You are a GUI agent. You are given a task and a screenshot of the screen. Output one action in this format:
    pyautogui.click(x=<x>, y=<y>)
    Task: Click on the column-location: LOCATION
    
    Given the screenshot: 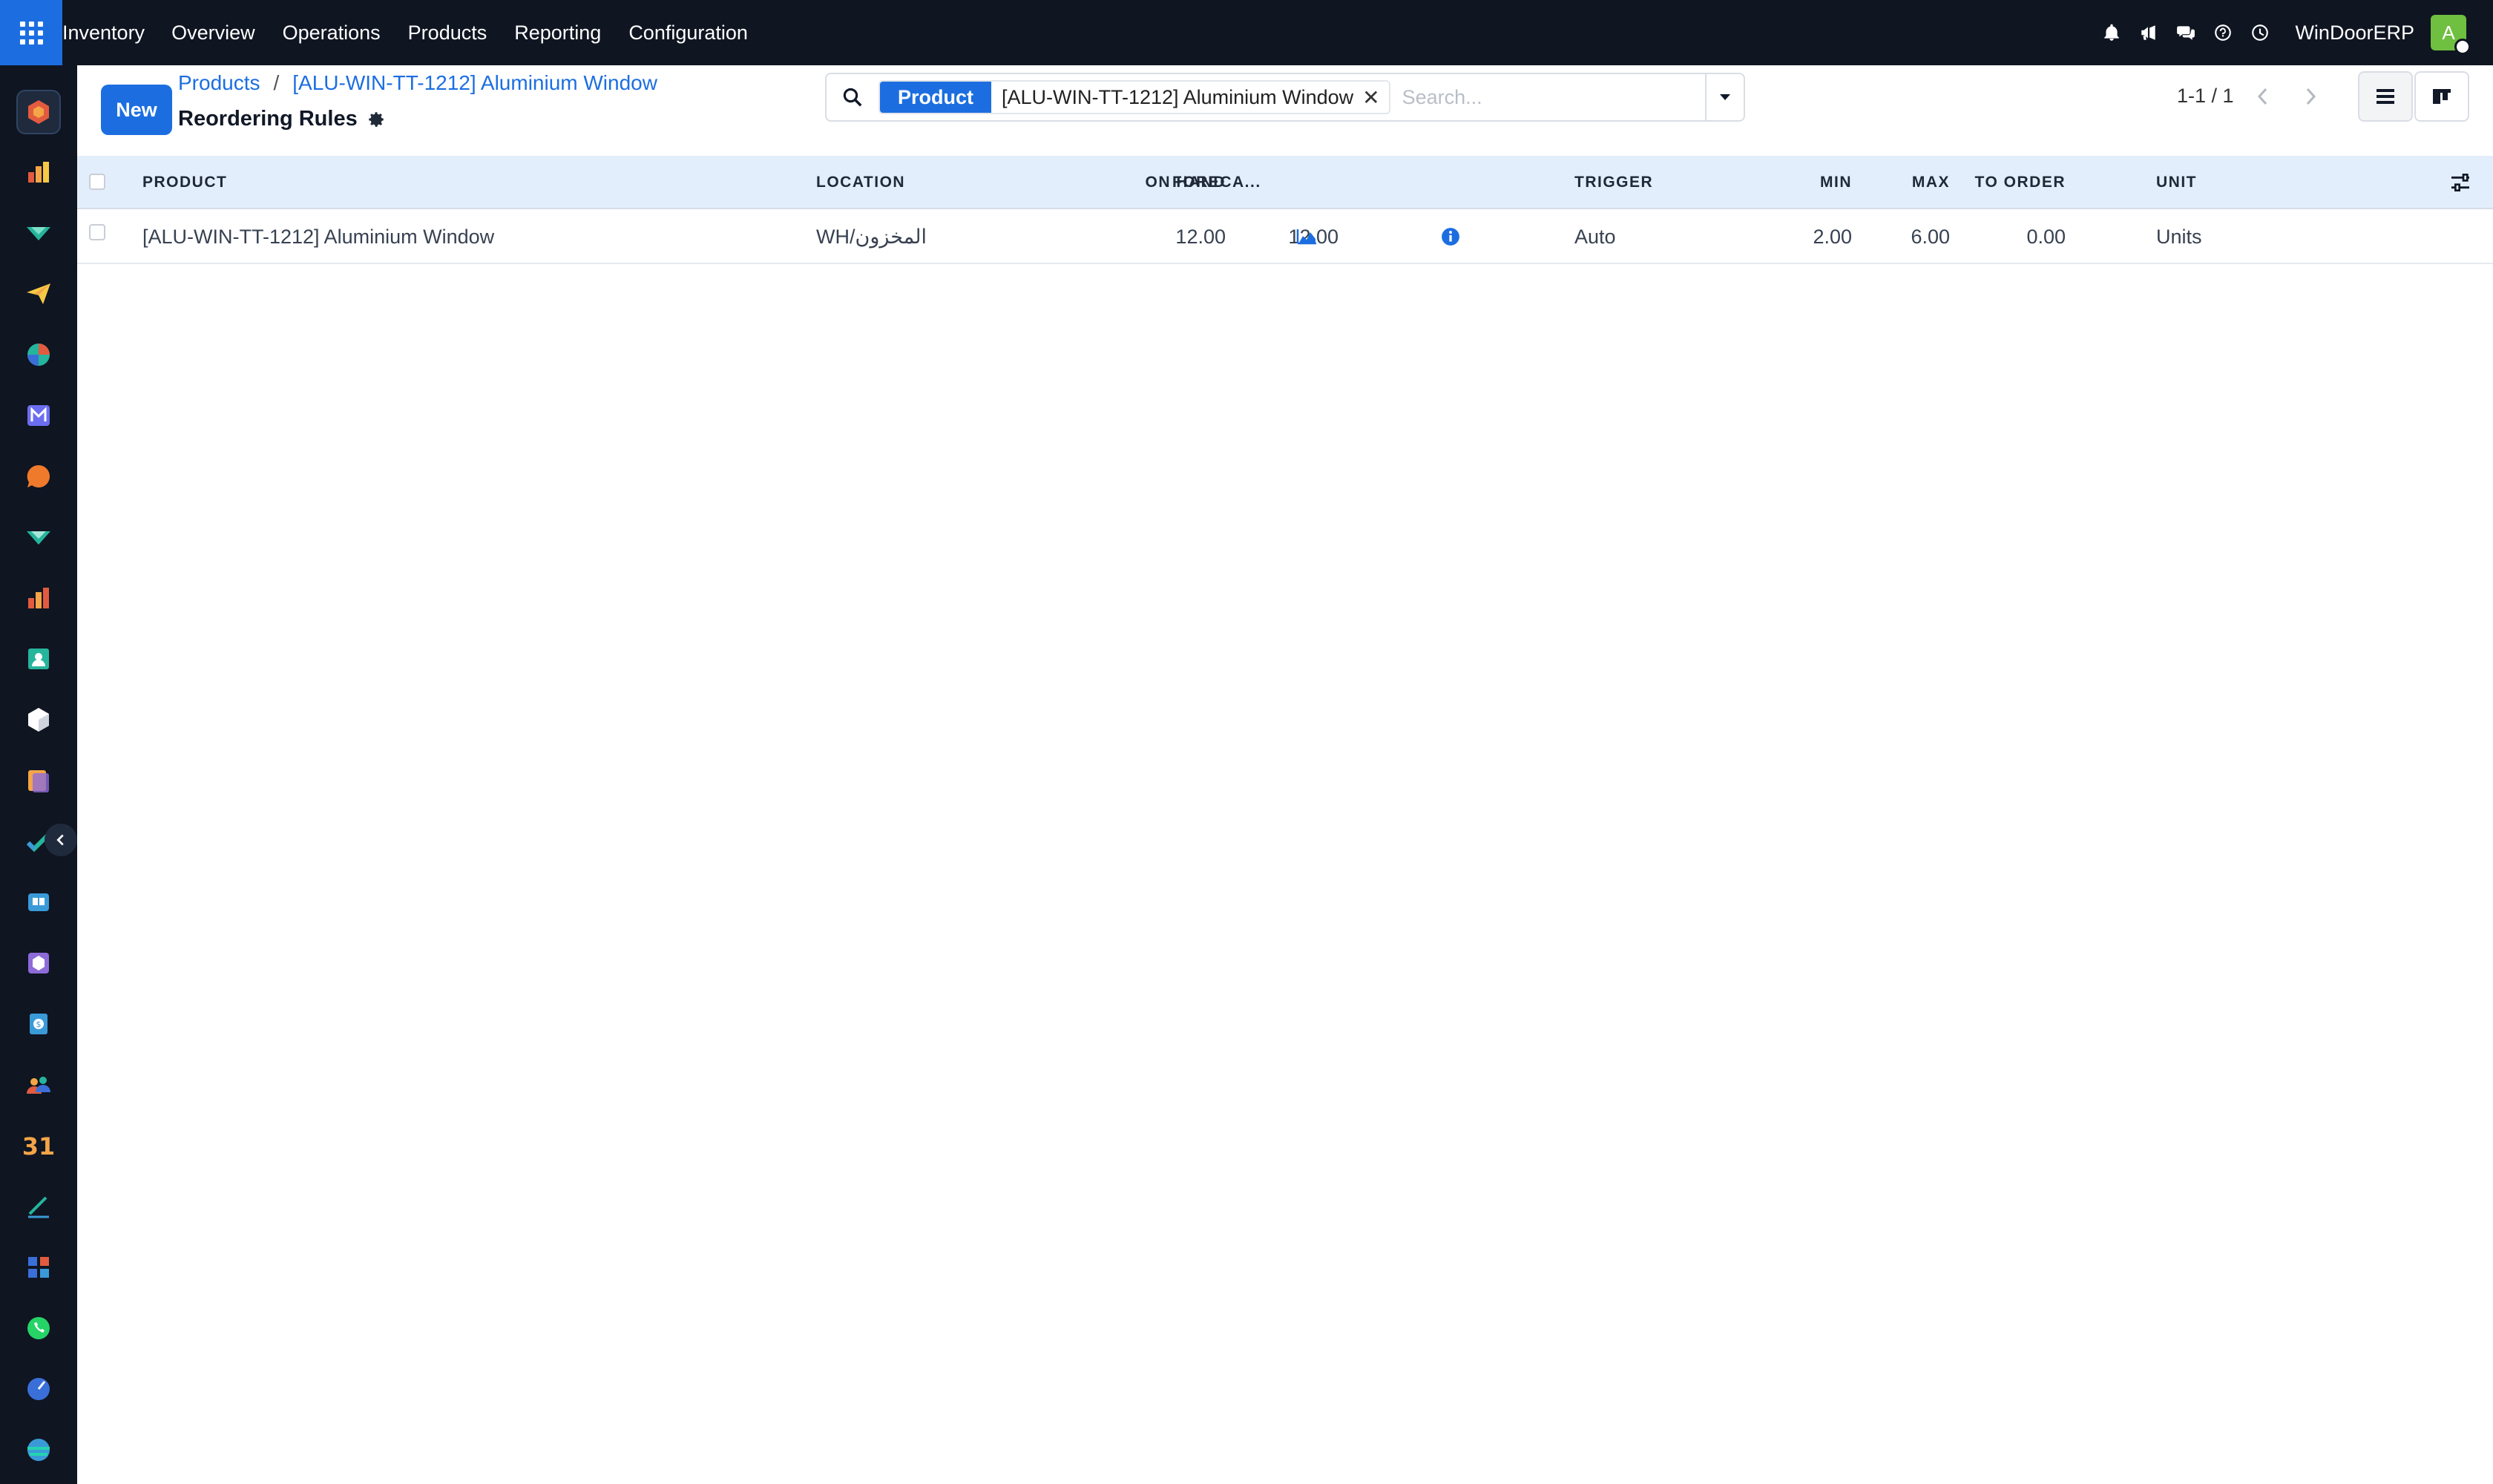 What is the action you would take?
    pyautogui.click(x=860, y=182)
    